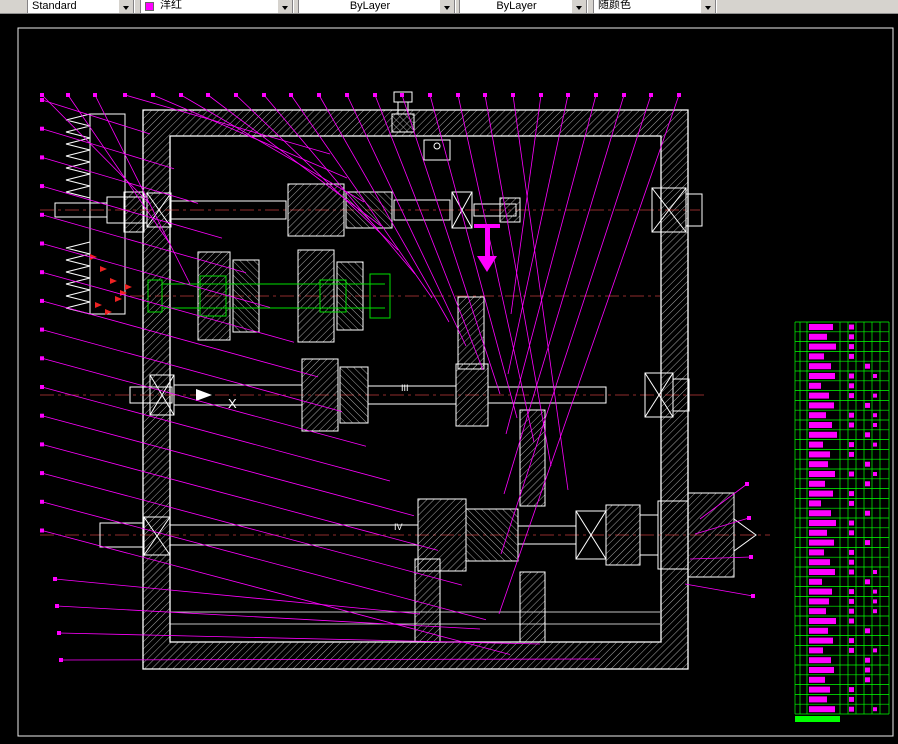 The width and height of the screenshot is (898, 744). I want to click on plotstyle-combo: 随颜色, so click(655, 6).